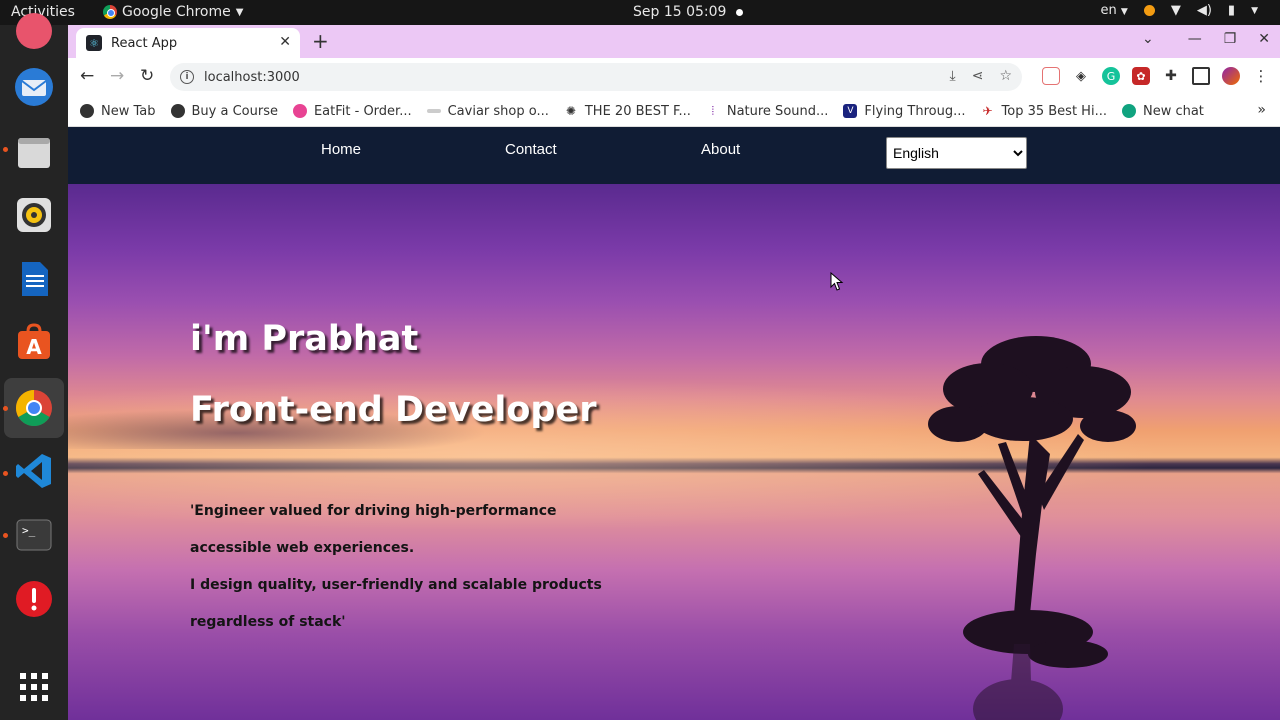 This screenshot has width=1280, height=720. What do you see at coordinates (978, 76) in the screenshot?
I see `share-icon: ⋖` at bounding box center [978, 76].